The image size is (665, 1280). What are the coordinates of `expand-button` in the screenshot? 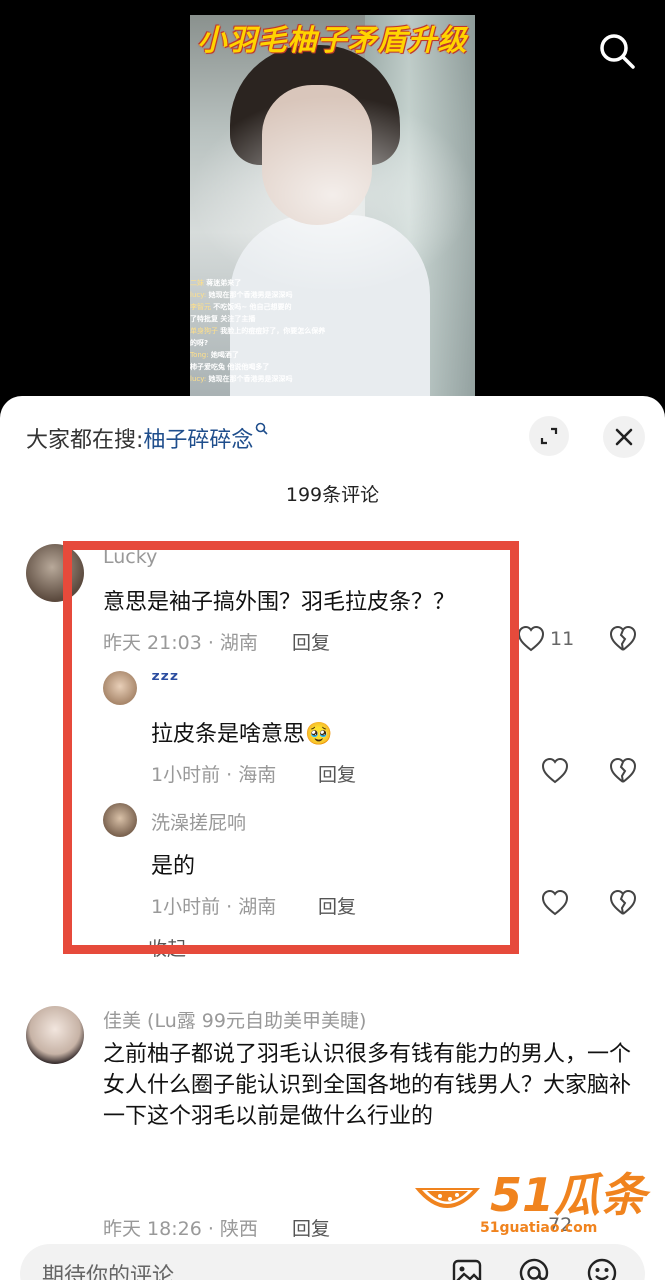 It's located at (549, 436).